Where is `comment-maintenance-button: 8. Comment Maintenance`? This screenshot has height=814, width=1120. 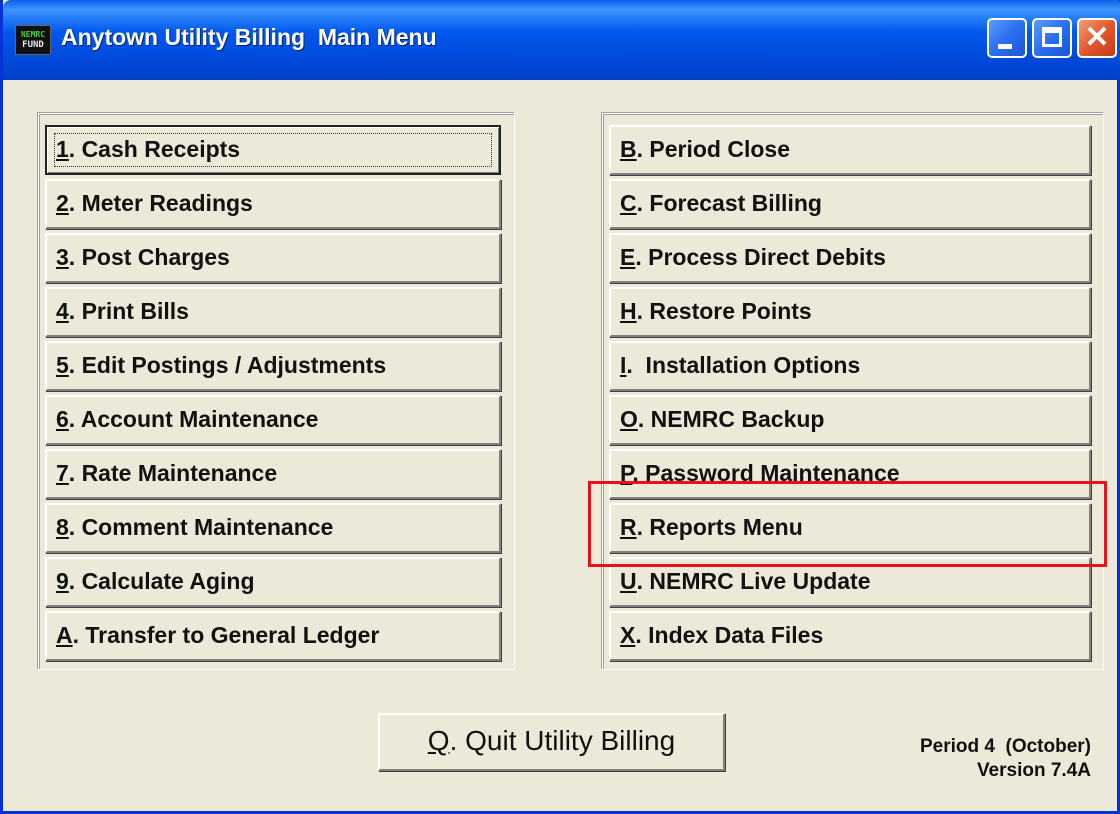
comment-maintenance-button: 8. Comment Maintenance is located at coordinates (273, 528).